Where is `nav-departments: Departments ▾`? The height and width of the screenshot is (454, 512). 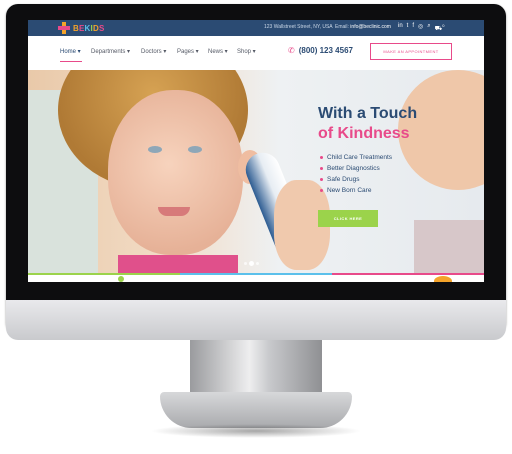 nav-departments: Departments ▾ is located at coordinates (110, 51).